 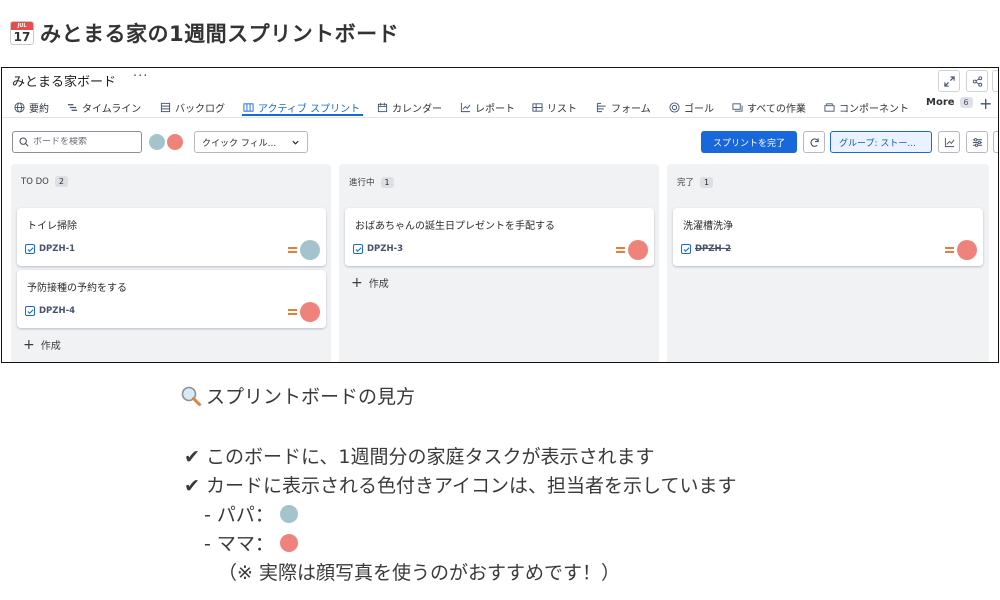 I want to click on header-overflow-button, so click(x=995, y=81).